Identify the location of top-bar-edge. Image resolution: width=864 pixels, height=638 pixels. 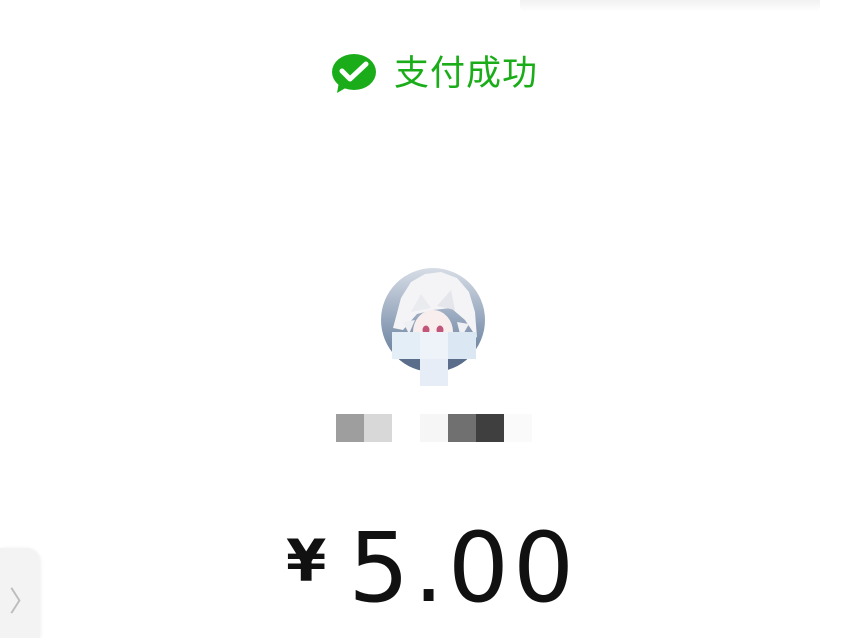
(670, 6).